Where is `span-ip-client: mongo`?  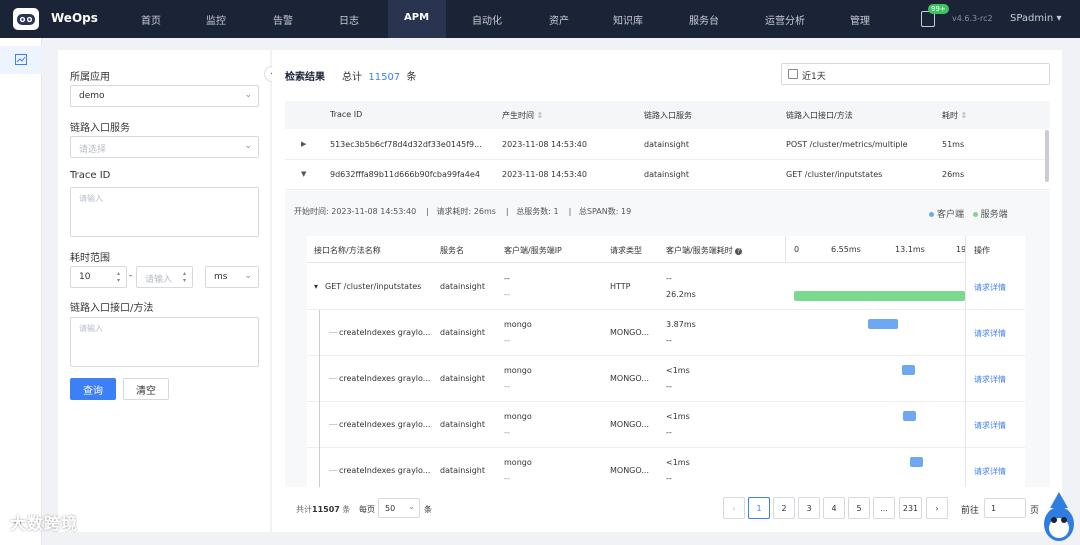 span-ip-client: mongo is located at coordinates (518, 324).